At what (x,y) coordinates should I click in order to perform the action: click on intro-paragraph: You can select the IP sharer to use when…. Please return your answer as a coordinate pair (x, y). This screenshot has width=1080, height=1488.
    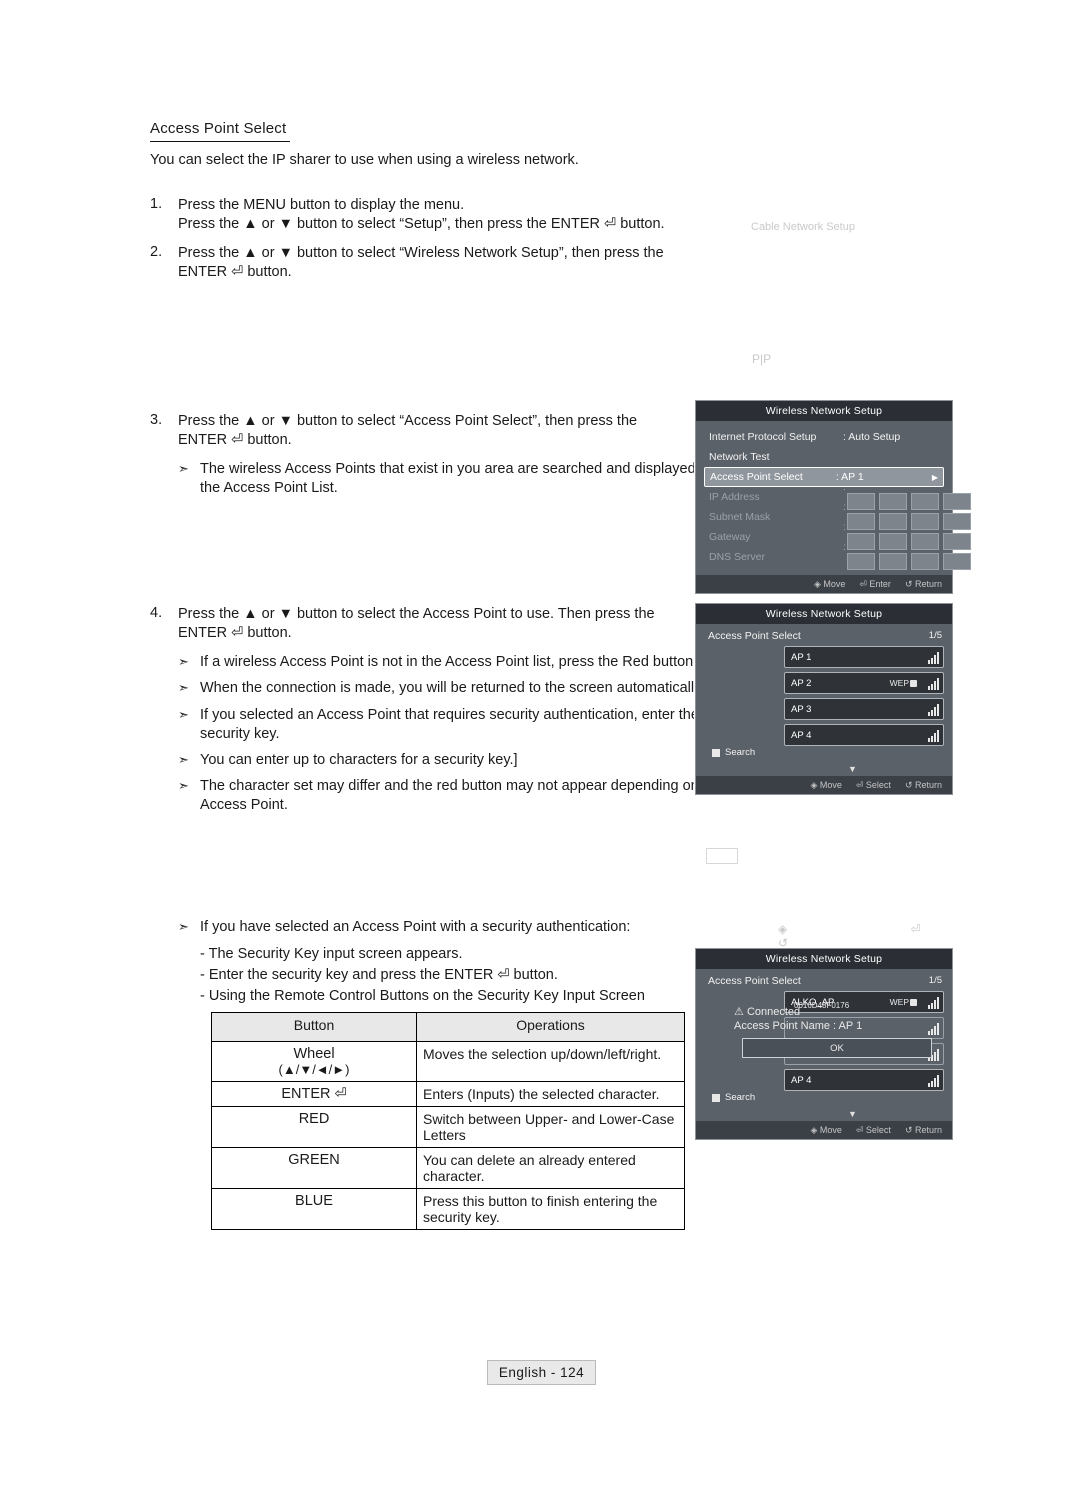
    Looking at the image, I should click on (364, 160).